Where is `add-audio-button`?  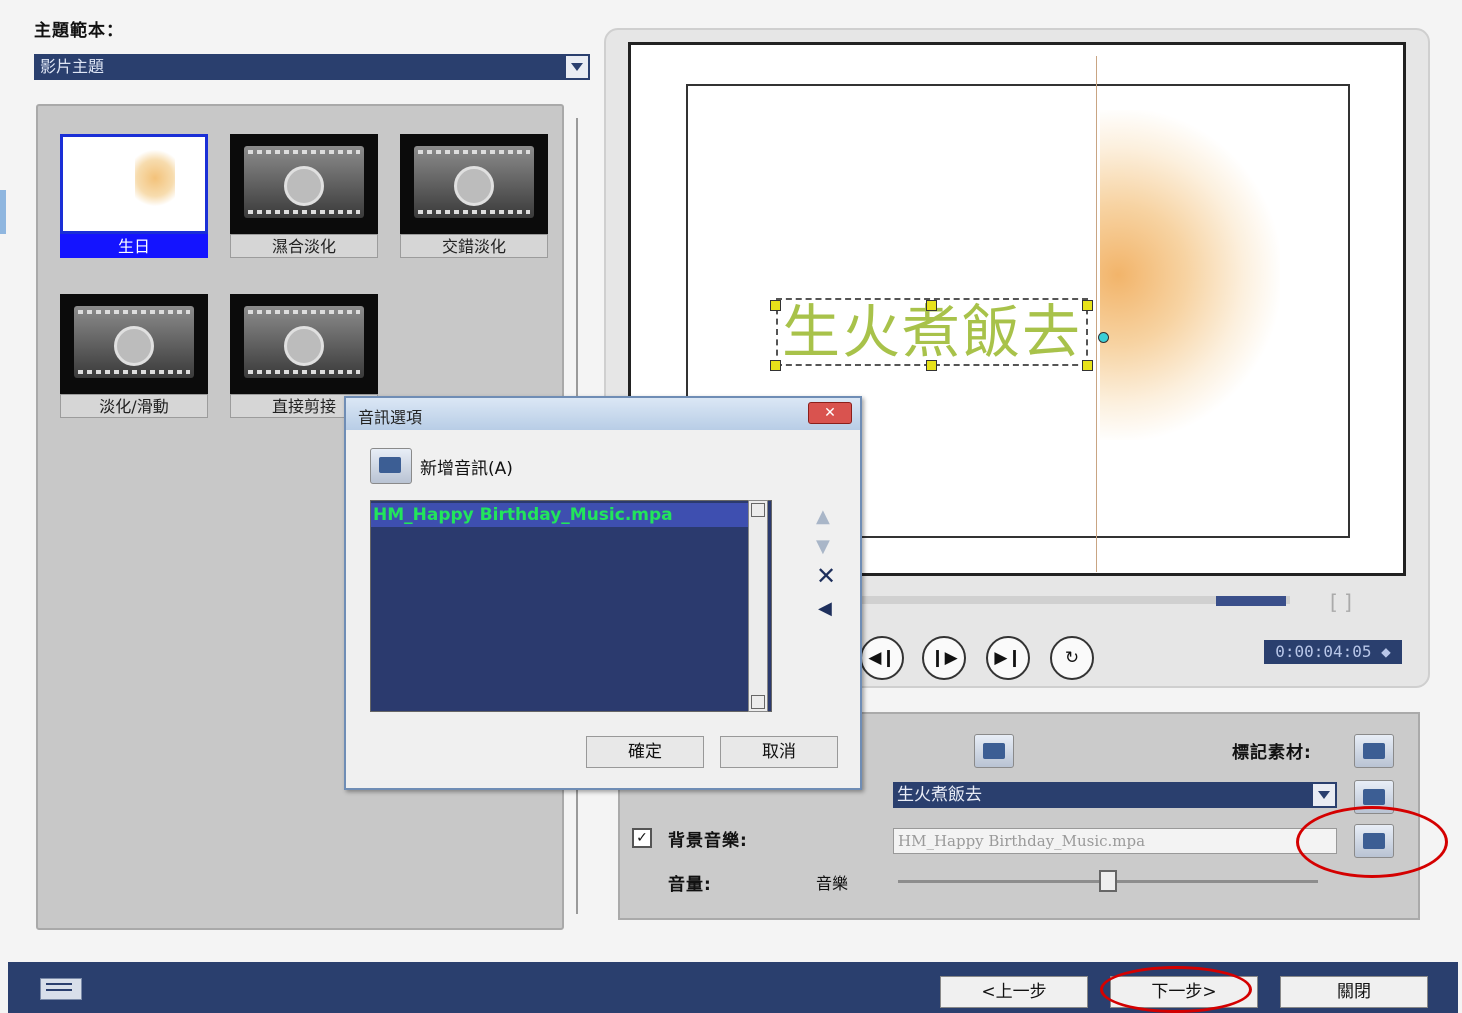 add-audio-button is located at coordinates (391, 466).